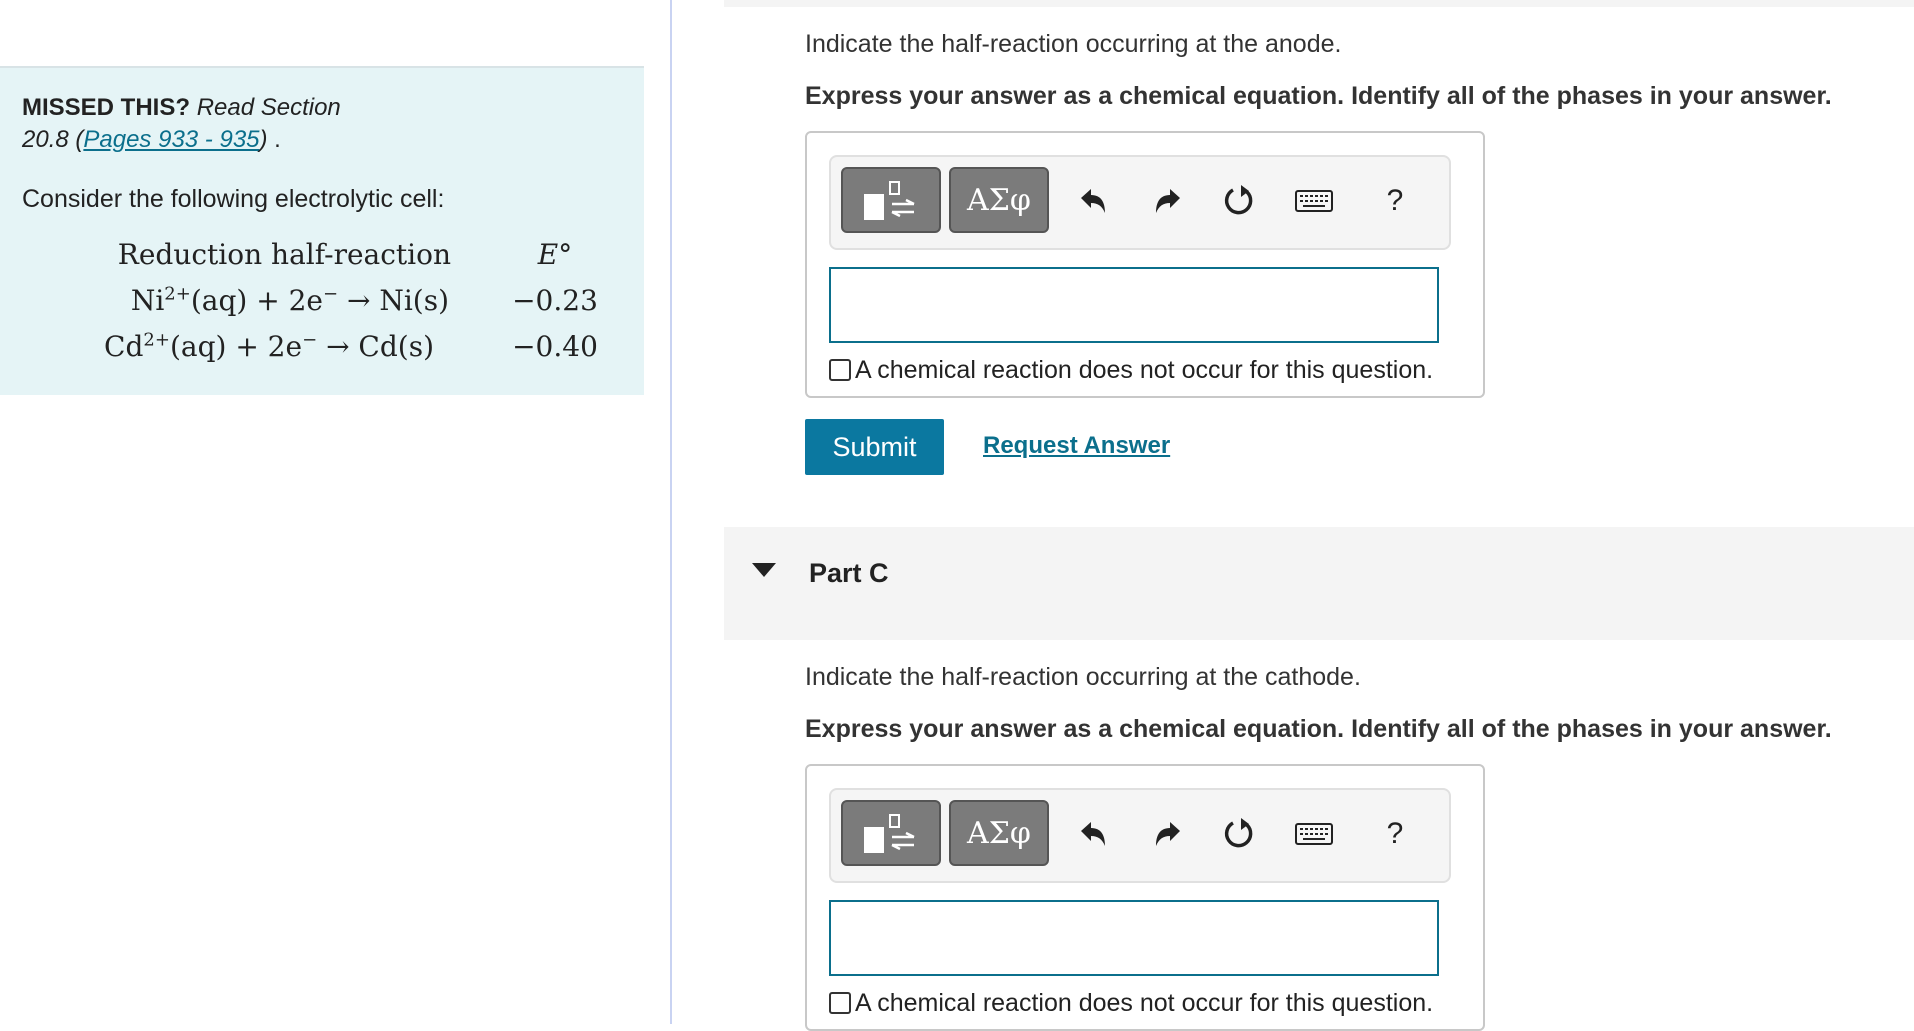 This screenshot has width=1914, height=1031. What do you see at coordinates (555, 254) in the screenshot?
I see `header-e-standard: E°` at bounding box center [555, 254].